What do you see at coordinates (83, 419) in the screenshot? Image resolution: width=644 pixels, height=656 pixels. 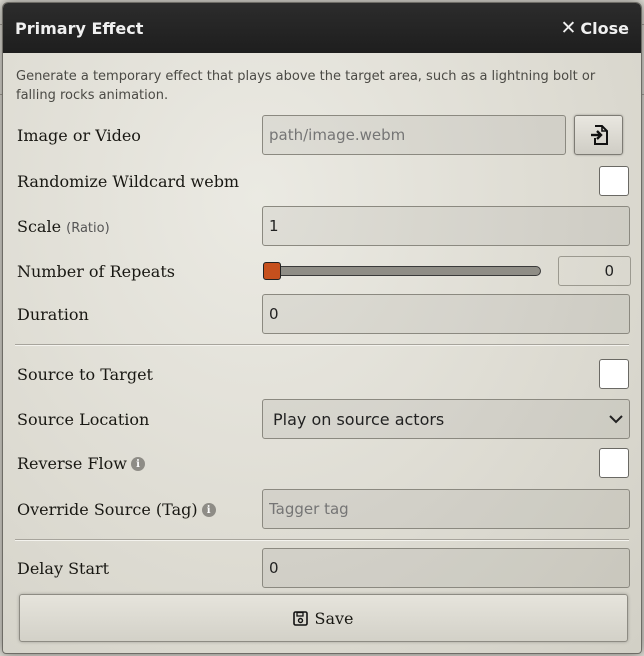 I see `source-location-label: Source Location` at bounding box center [83, 419].